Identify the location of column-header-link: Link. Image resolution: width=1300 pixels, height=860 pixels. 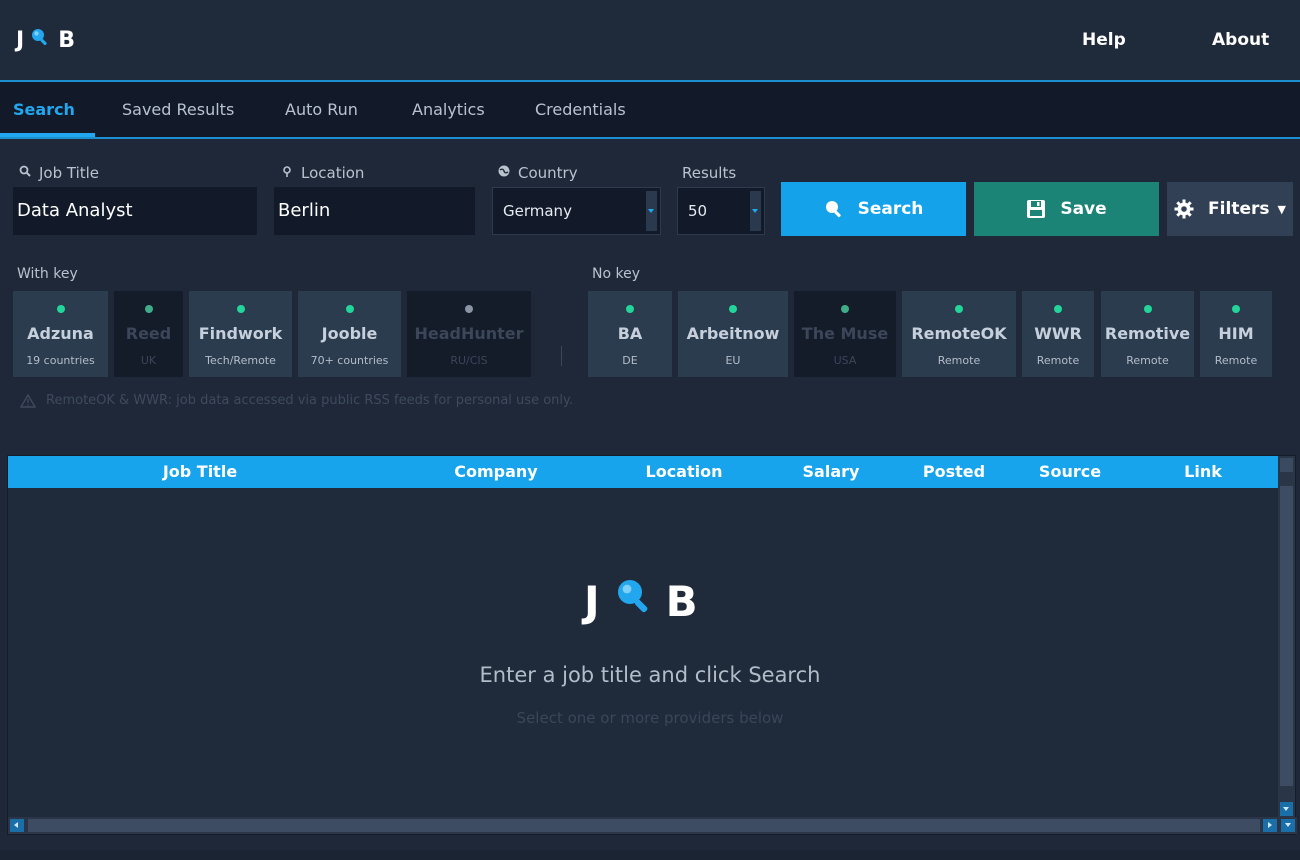
(1203, 472).